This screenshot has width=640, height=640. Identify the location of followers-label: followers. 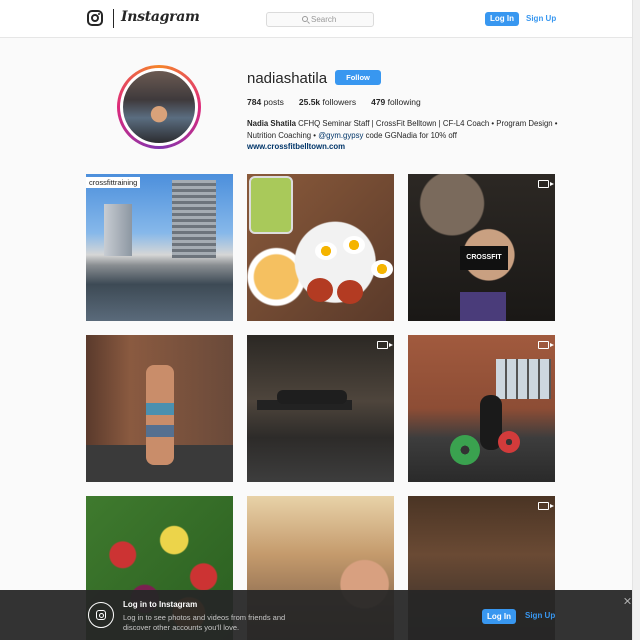
(339, 102).